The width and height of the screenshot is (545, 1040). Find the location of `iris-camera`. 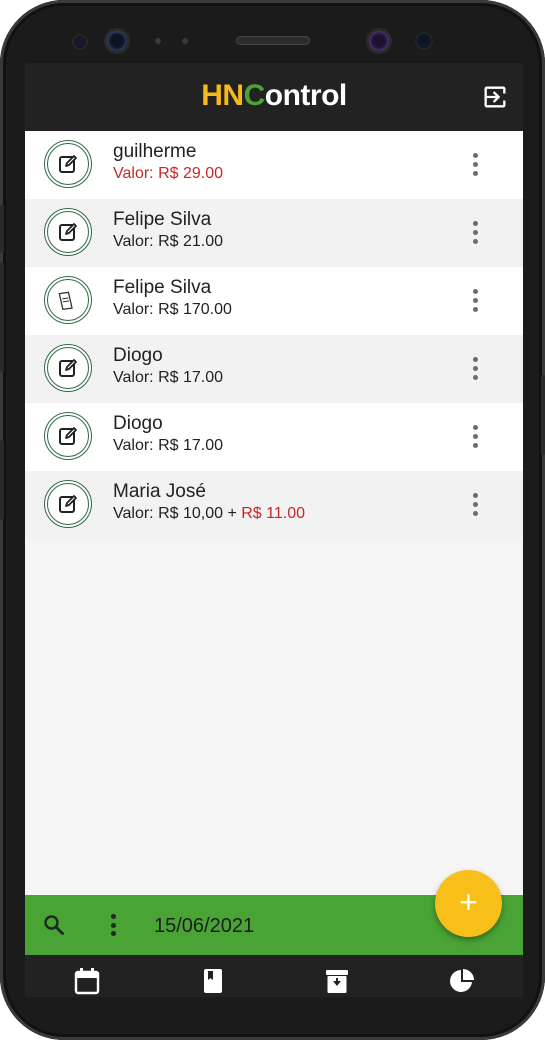

iris-camera is located at coordinates (379, 41).